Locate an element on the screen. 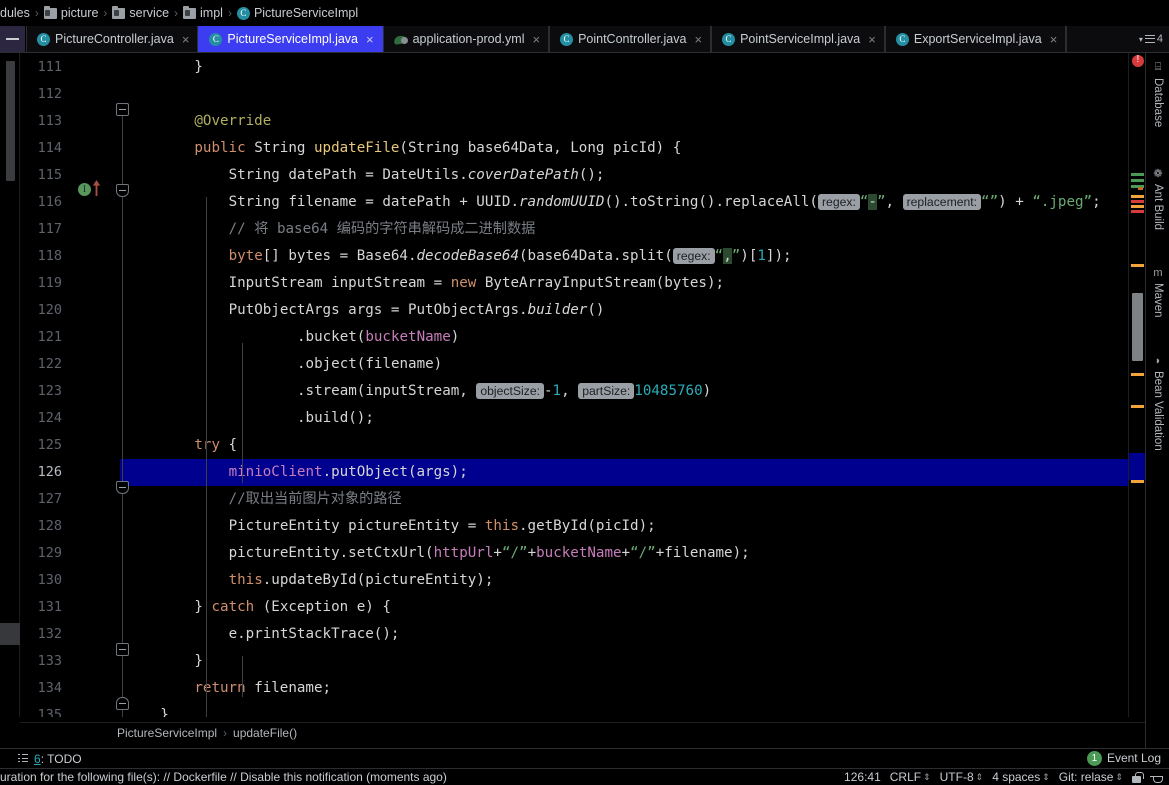  code-line: return filename; is located at coordinates (228, 688).